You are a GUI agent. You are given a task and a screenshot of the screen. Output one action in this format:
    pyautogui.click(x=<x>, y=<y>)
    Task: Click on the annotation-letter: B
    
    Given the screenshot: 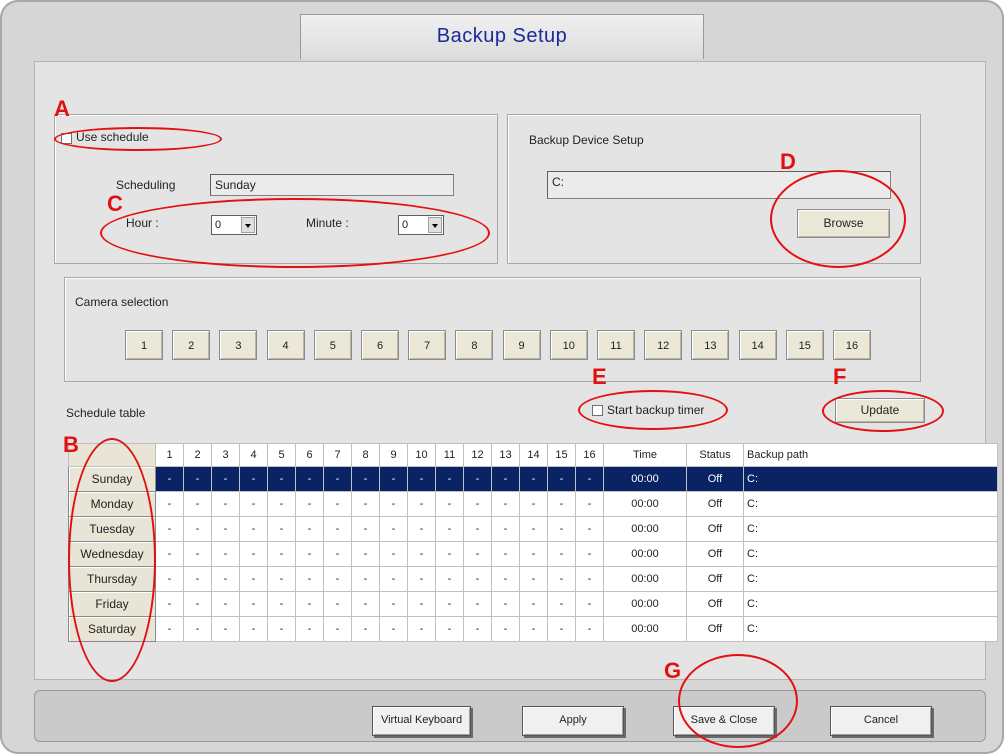 What is the action you would take?
    pyautogui.click(x=71, y=444)
    